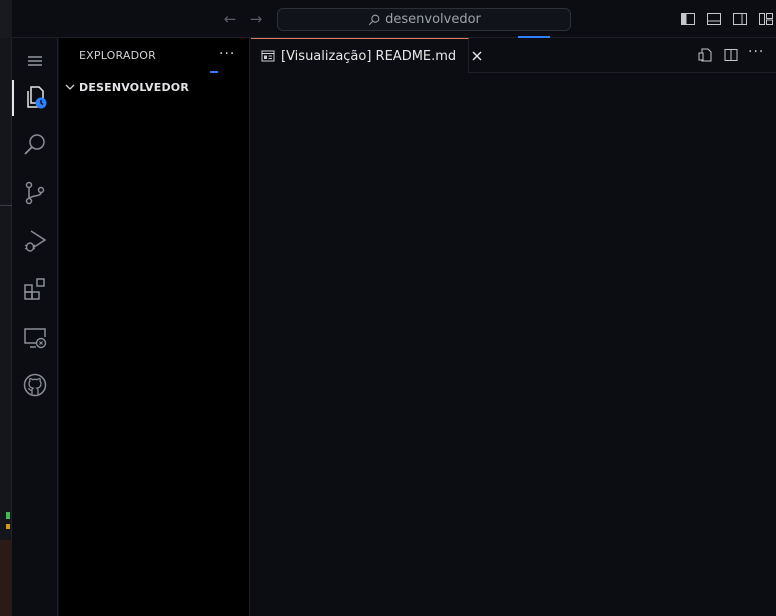 The height and width of the screenshot is (616, 776). I want to click on tab-bar: [Visualização] README.md ···, so click(513, 55).